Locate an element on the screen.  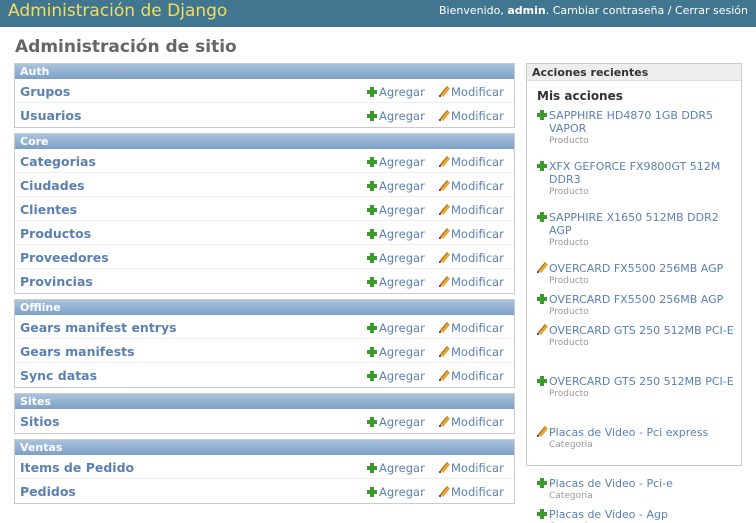
recent-action-type: Categoria is located at coordinates (571, 445).